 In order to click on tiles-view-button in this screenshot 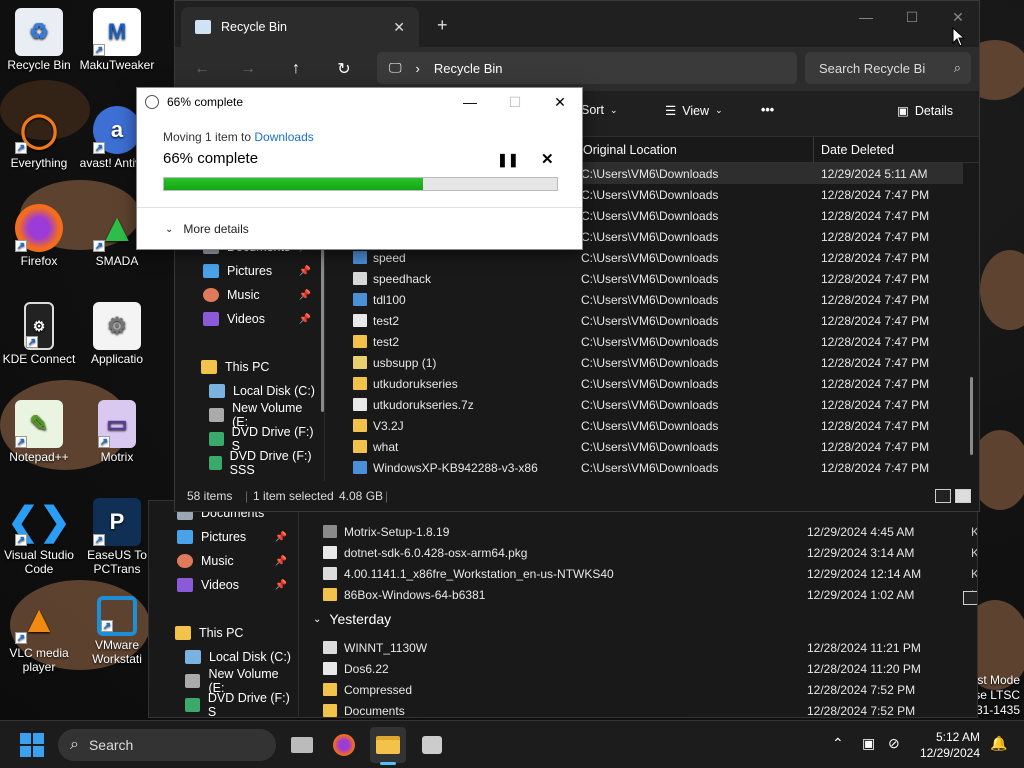, I will do `click(963, 496)`.